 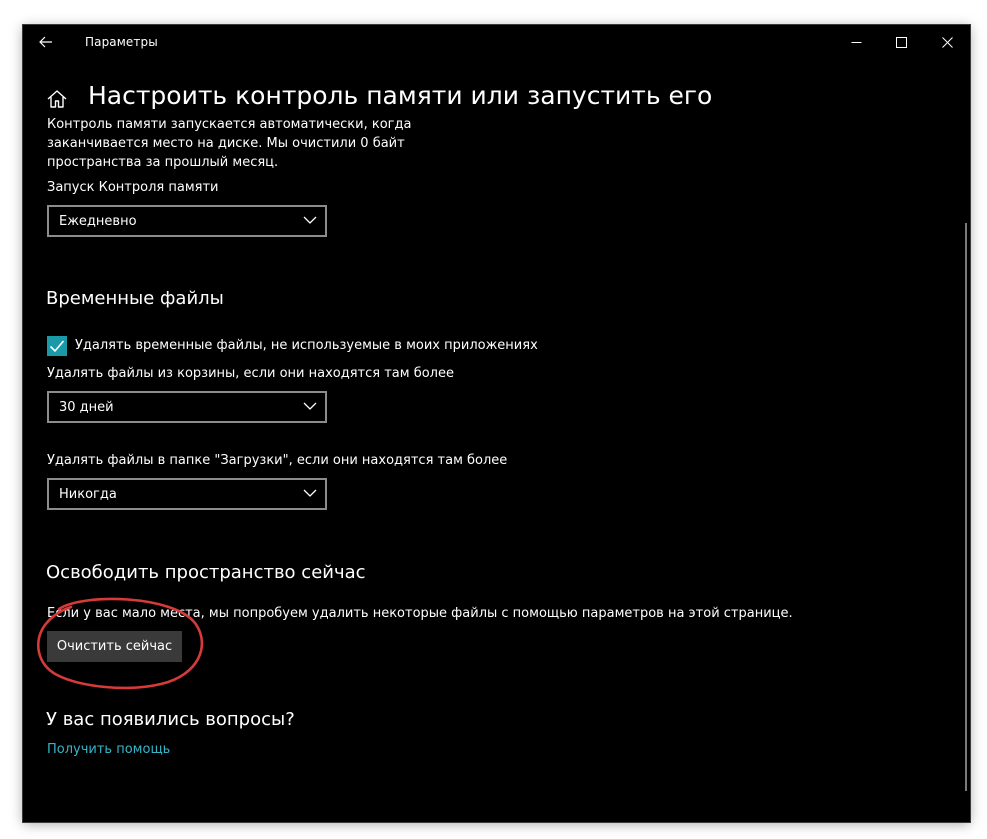 What do you see at coordinates (121, 42) in the screenshot?
I see `app-title: Параметры` at bounding box center [121, 42].